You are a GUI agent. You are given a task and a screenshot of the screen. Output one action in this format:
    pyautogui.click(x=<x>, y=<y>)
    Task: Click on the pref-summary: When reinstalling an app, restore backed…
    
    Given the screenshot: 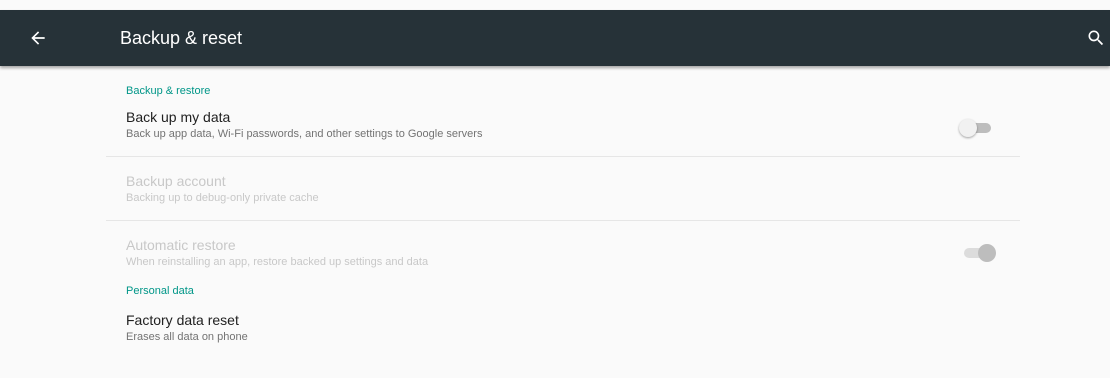 What is the action you would take?
    pyautogui.click(x=277, y=262)
    